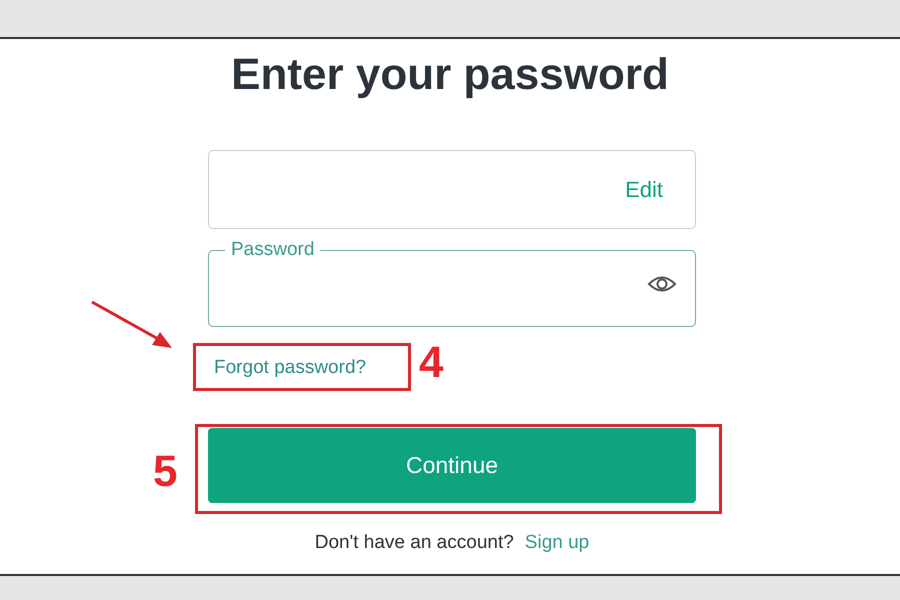  I want to click on forgot-password-link: Forgot password?, so click(290, 368).